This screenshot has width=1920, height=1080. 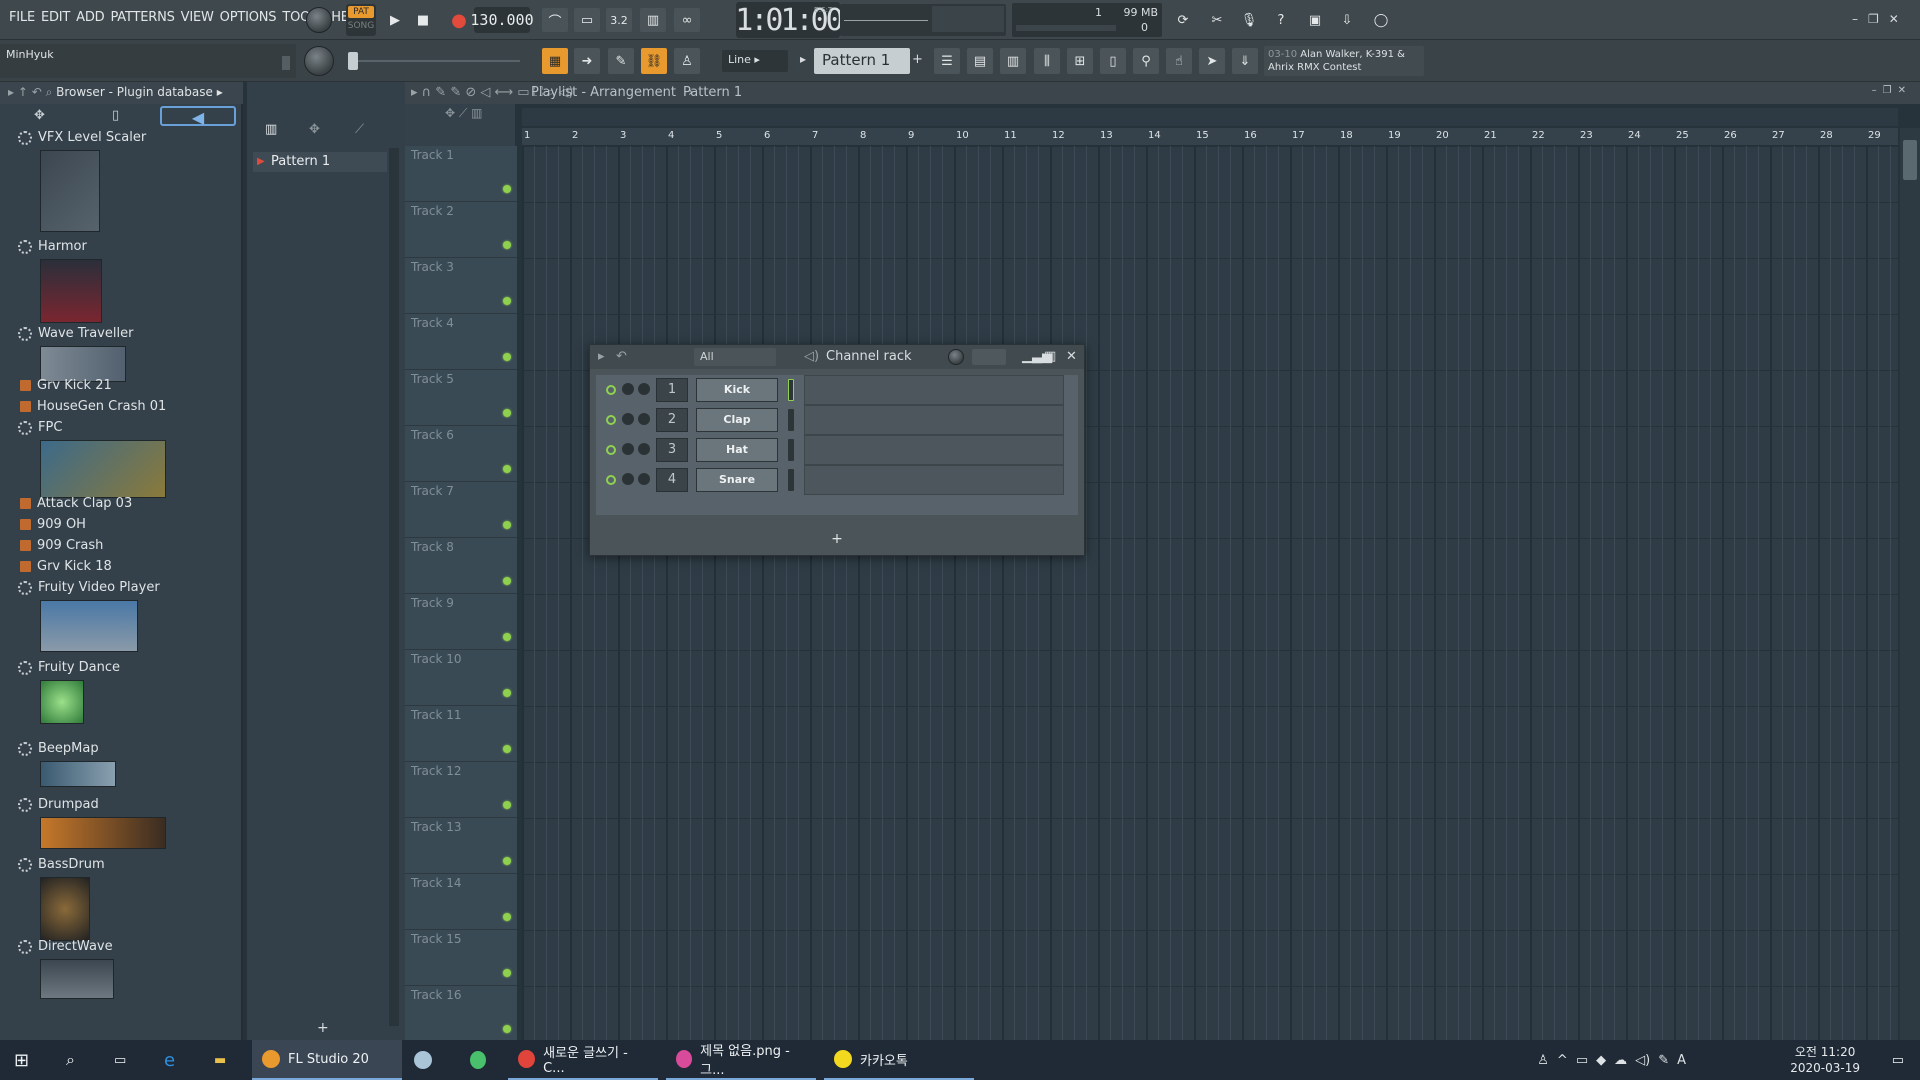 What do you see at coordinates (461, 342) in the screenshot?
I see `track-header: Track 4` at bounding box center [461, 342].